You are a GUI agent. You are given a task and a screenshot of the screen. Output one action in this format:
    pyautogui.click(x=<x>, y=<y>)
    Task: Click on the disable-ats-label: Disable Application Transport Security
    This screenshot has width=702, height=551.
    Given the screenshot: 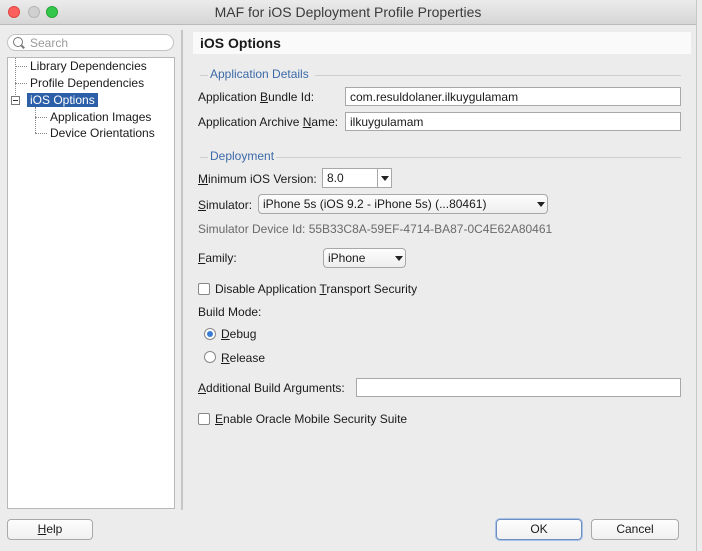 What is the action you would take?
    pyautogui.click(x=316, y=289)
    